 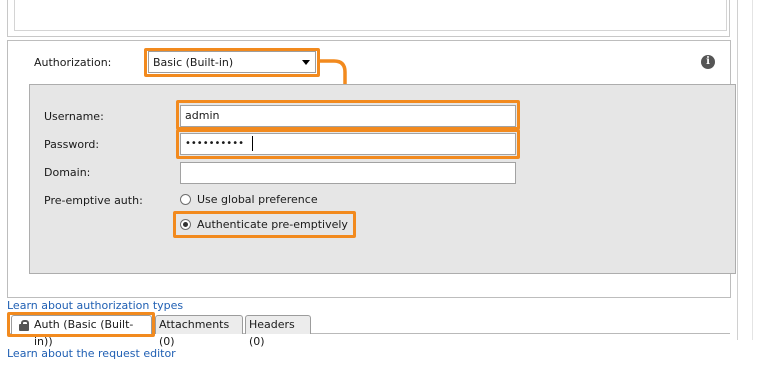 I want to click on tab-auth-label: Auth (Basic (Built-in)), so click(x=84, y=333).